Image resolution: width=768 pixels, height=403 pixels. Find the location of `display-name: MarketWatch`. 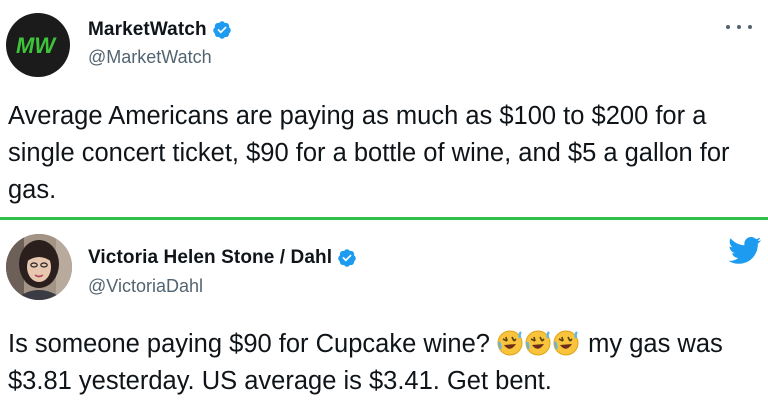

display-name: MarketWatch is located at coordinates (147, 30).